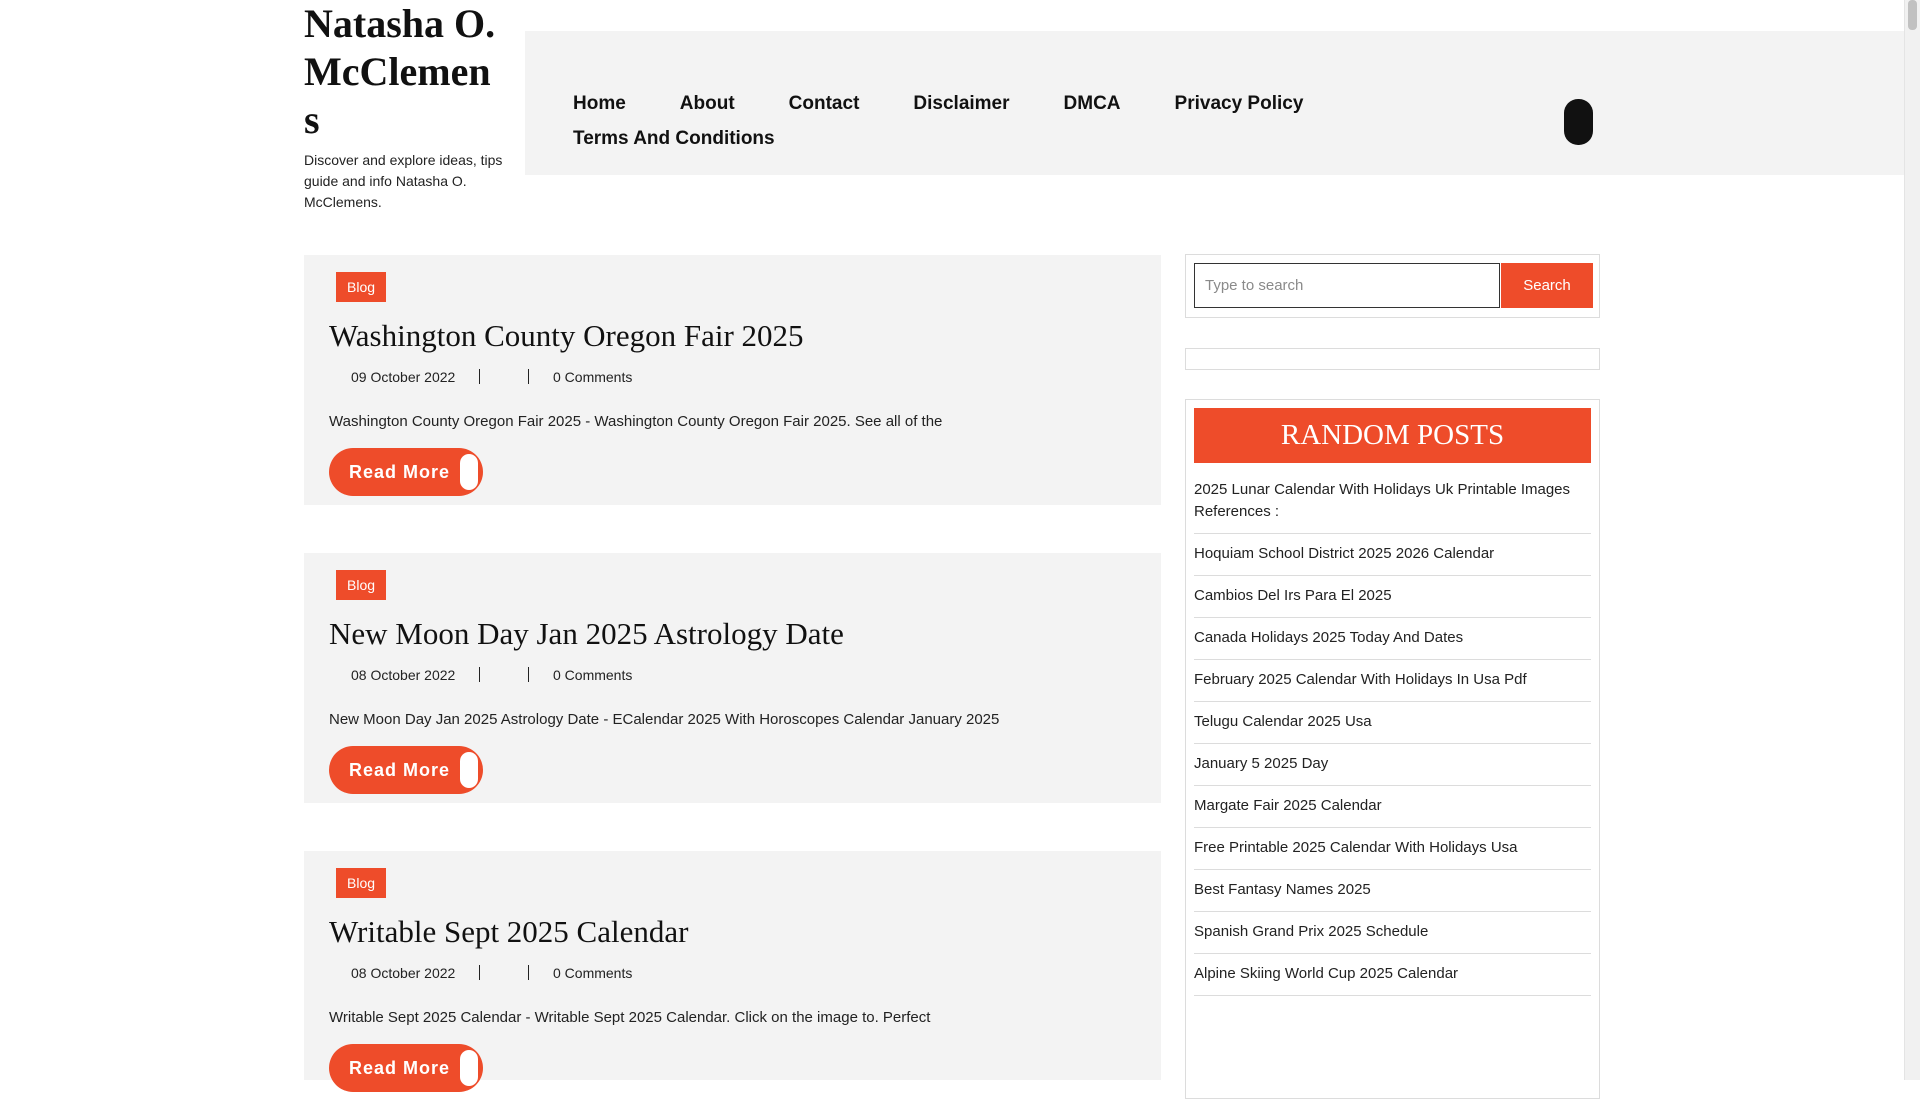 The height and width of the screenshot is (1099, 1920). I want to click on nav-home: Home, so click(599, 103).